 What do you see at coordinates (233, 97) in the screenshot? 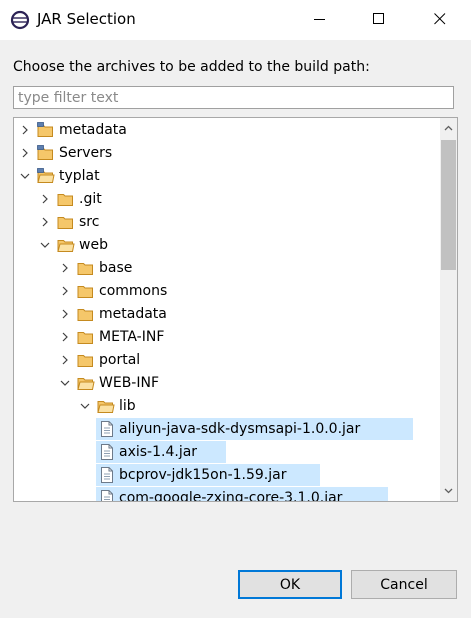
I see `filter-input` at bounding box center [233, 97].